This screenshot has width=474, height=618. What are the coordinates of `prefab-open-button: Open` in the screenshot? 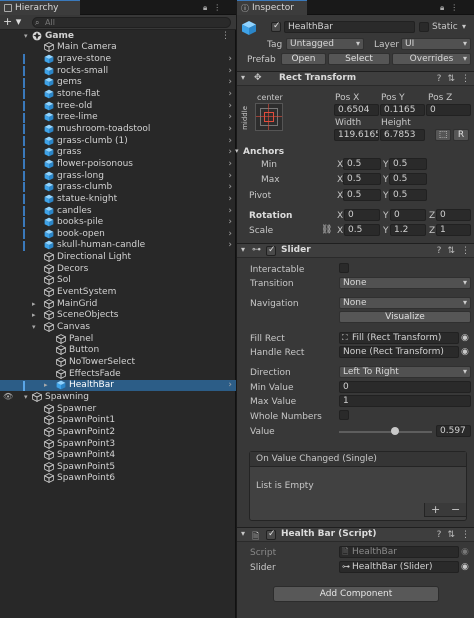 It's located at (303, 59).